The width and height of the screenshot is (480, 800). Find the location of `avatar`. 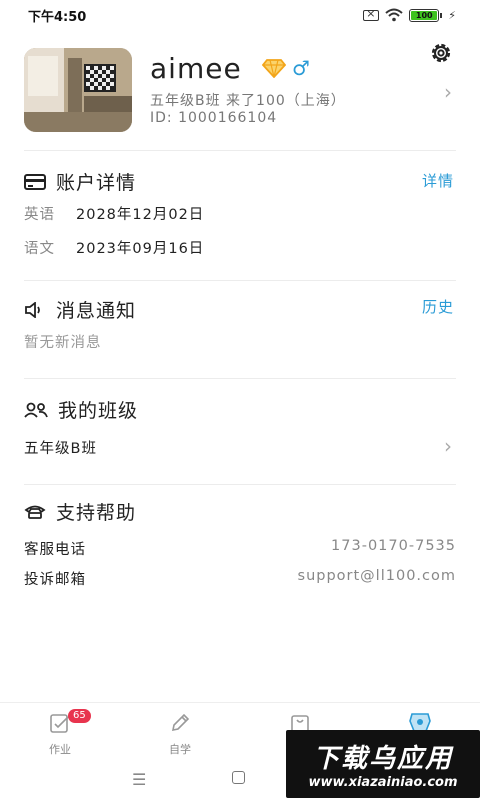

avatar is located at coordinates (78, 90).